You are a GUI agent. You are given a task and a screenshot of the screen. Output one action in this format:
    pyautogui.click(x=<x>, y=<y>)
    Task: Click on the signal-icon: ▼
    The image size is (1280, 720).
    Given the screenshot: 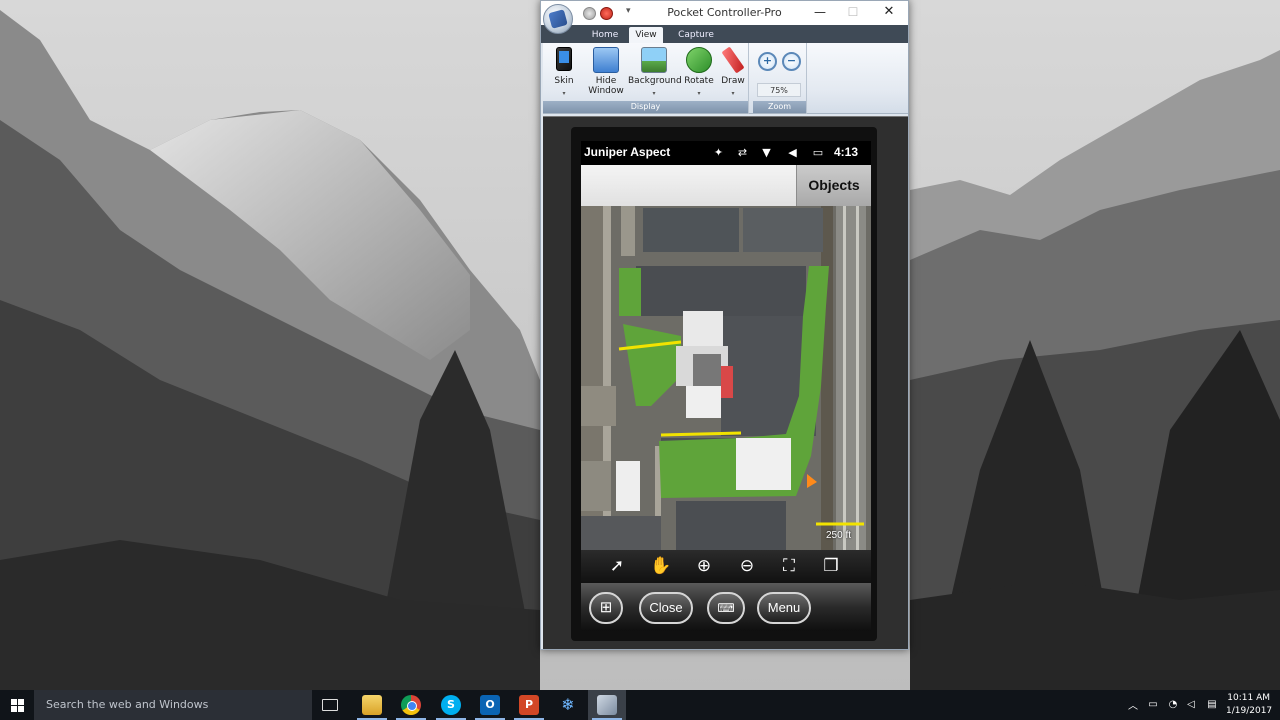 What is the action you would take?
    pyautogui.click(x=766, y=152)
    